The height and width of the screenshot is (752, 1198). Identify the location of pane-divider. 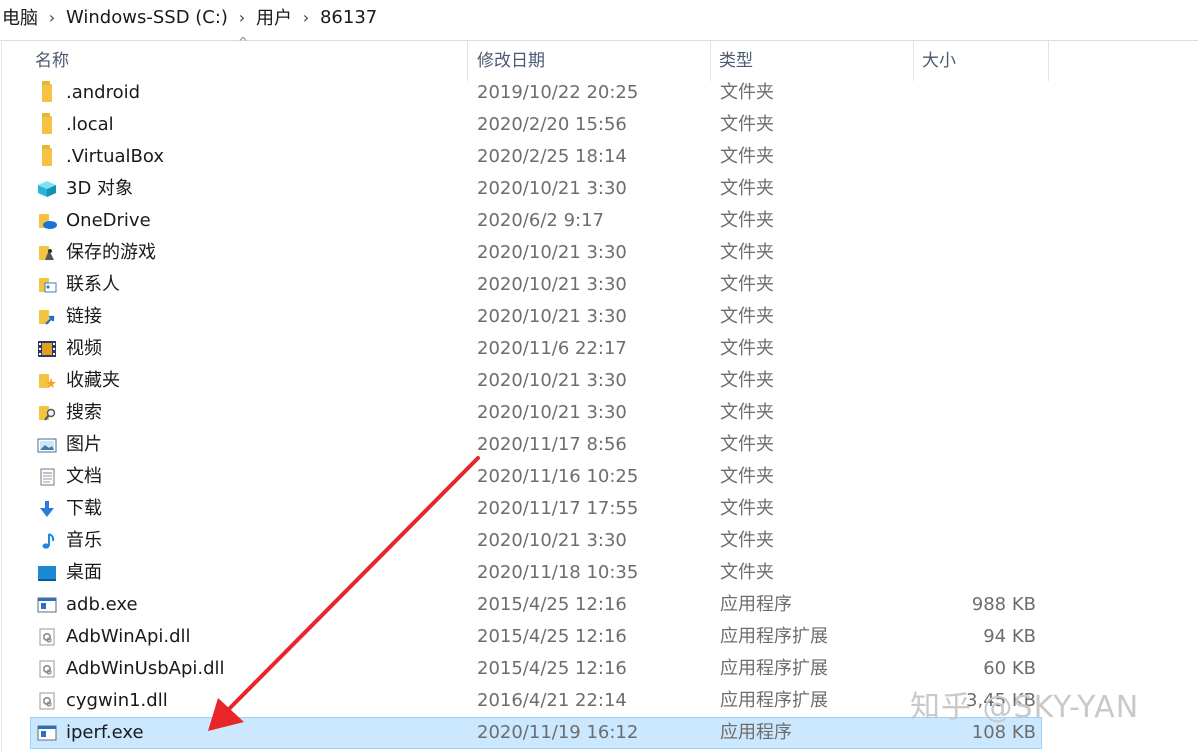
(1, 396).